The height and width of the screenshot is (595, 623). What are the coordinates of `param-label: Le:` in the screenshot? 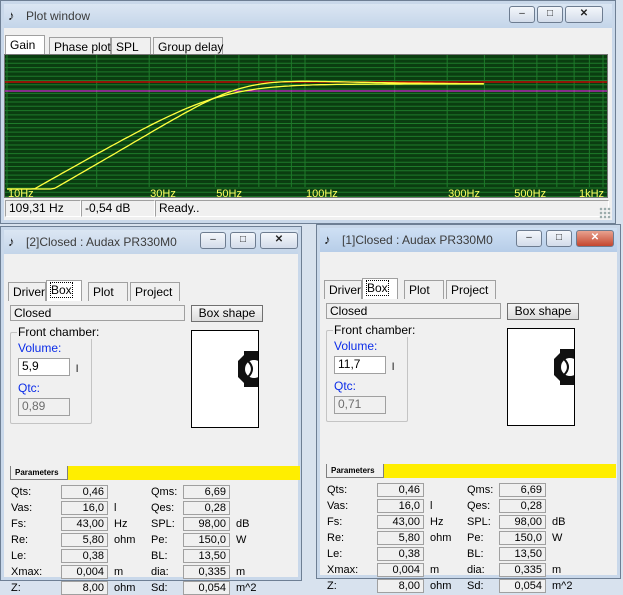 It's located at (19, 556).